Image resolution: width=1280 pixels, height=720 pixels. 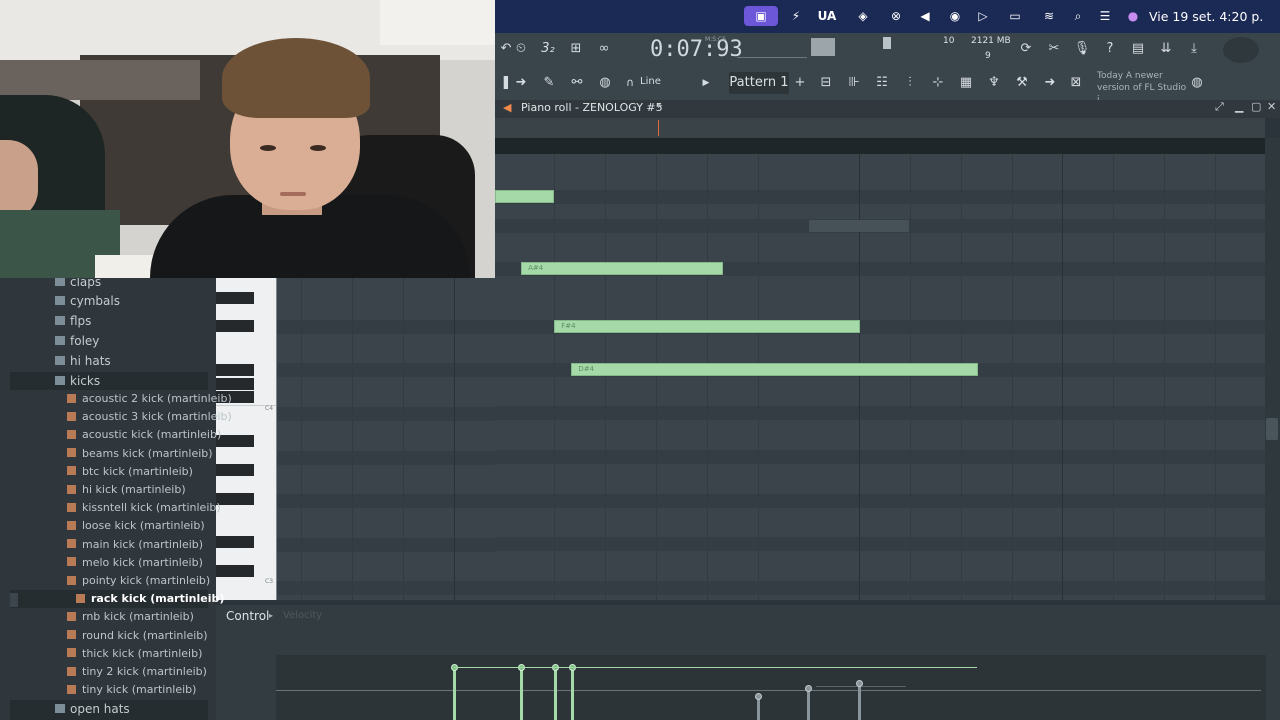 I want to click on maximize-icon: ▢, so click(x=1256, y=106).